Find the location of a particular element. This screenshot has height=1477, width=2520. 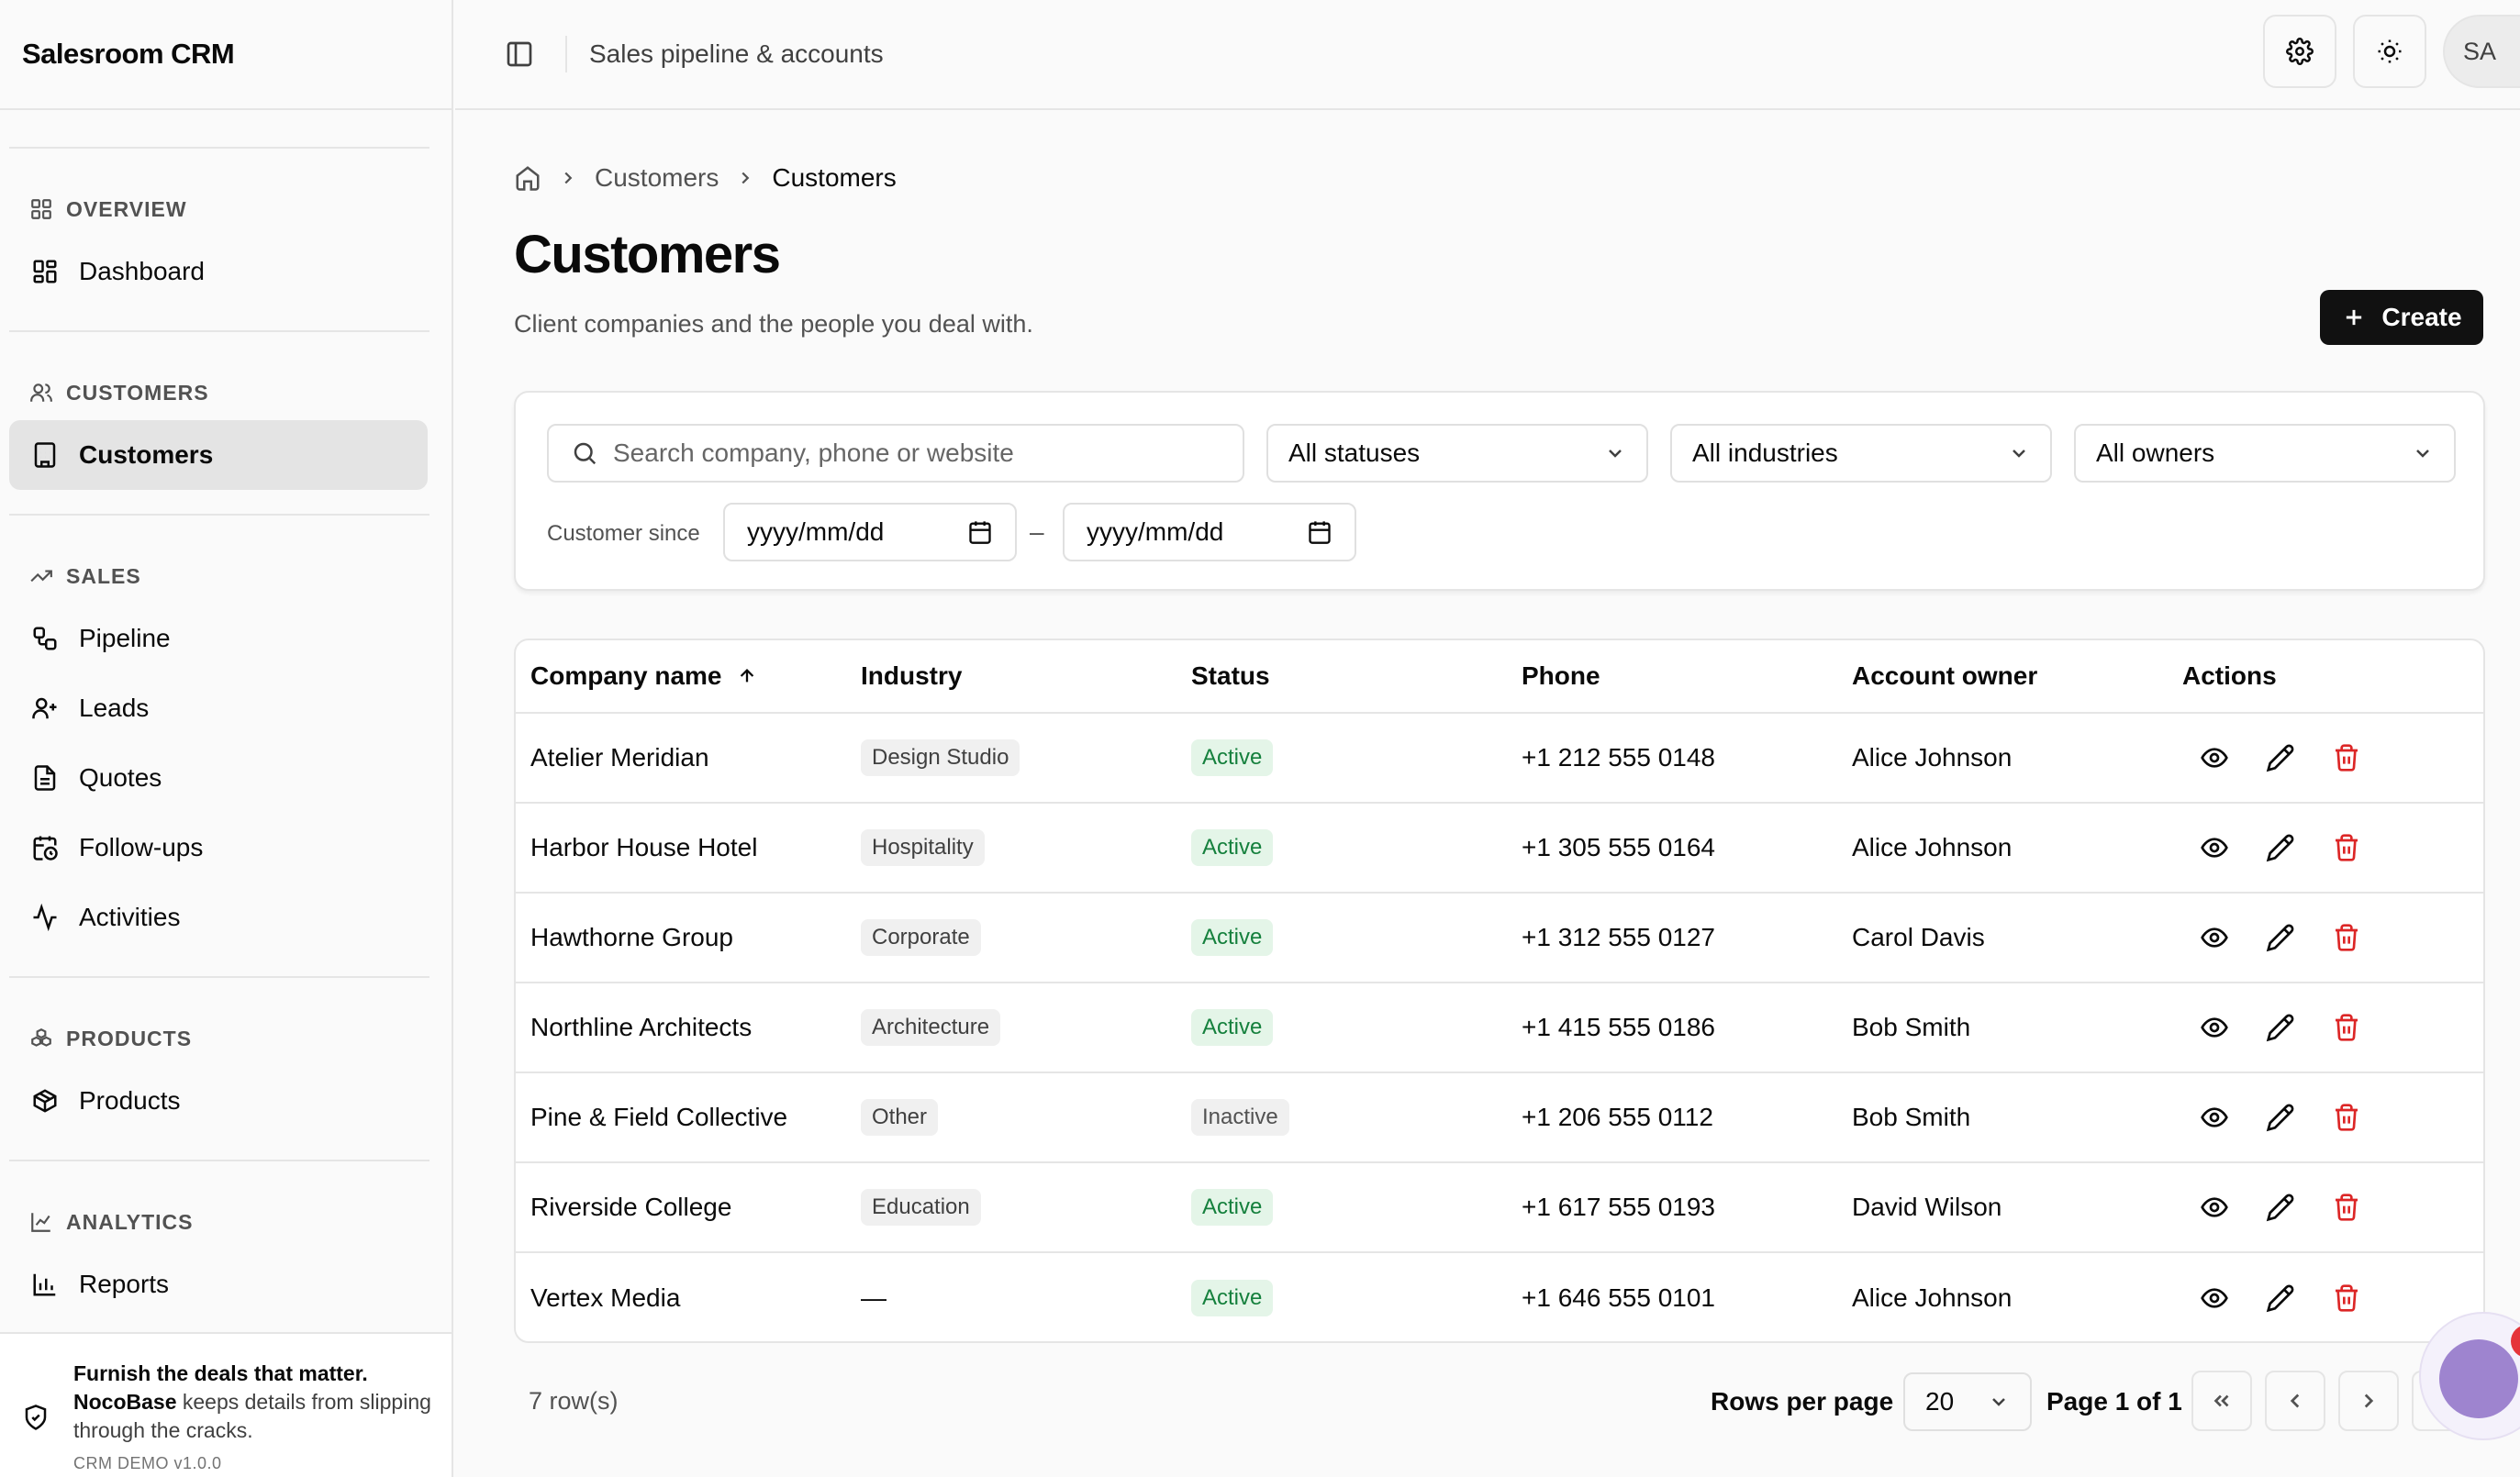

industry-cell: Corporate is located at coordinates (921, 938).